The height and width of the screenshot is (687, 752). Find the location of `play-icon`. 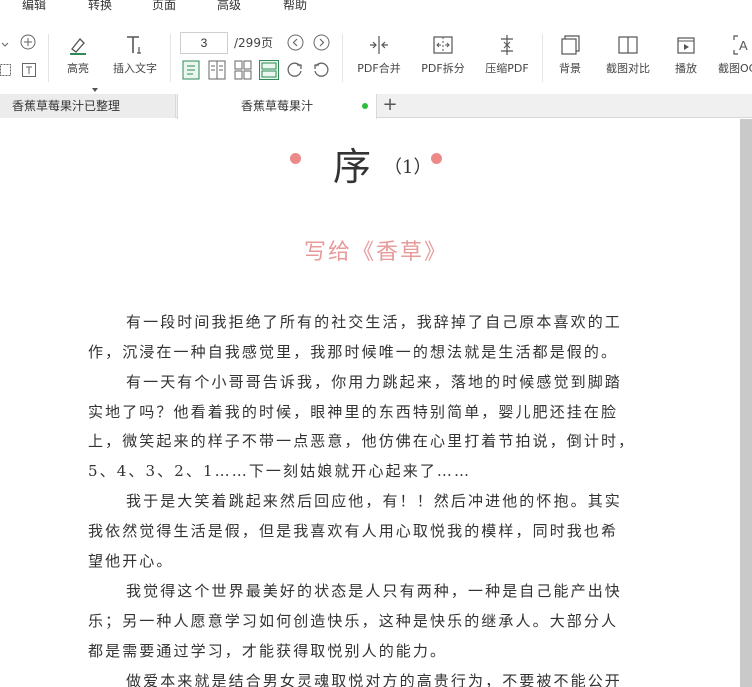

play-icon is located at coordinates (686, 45).